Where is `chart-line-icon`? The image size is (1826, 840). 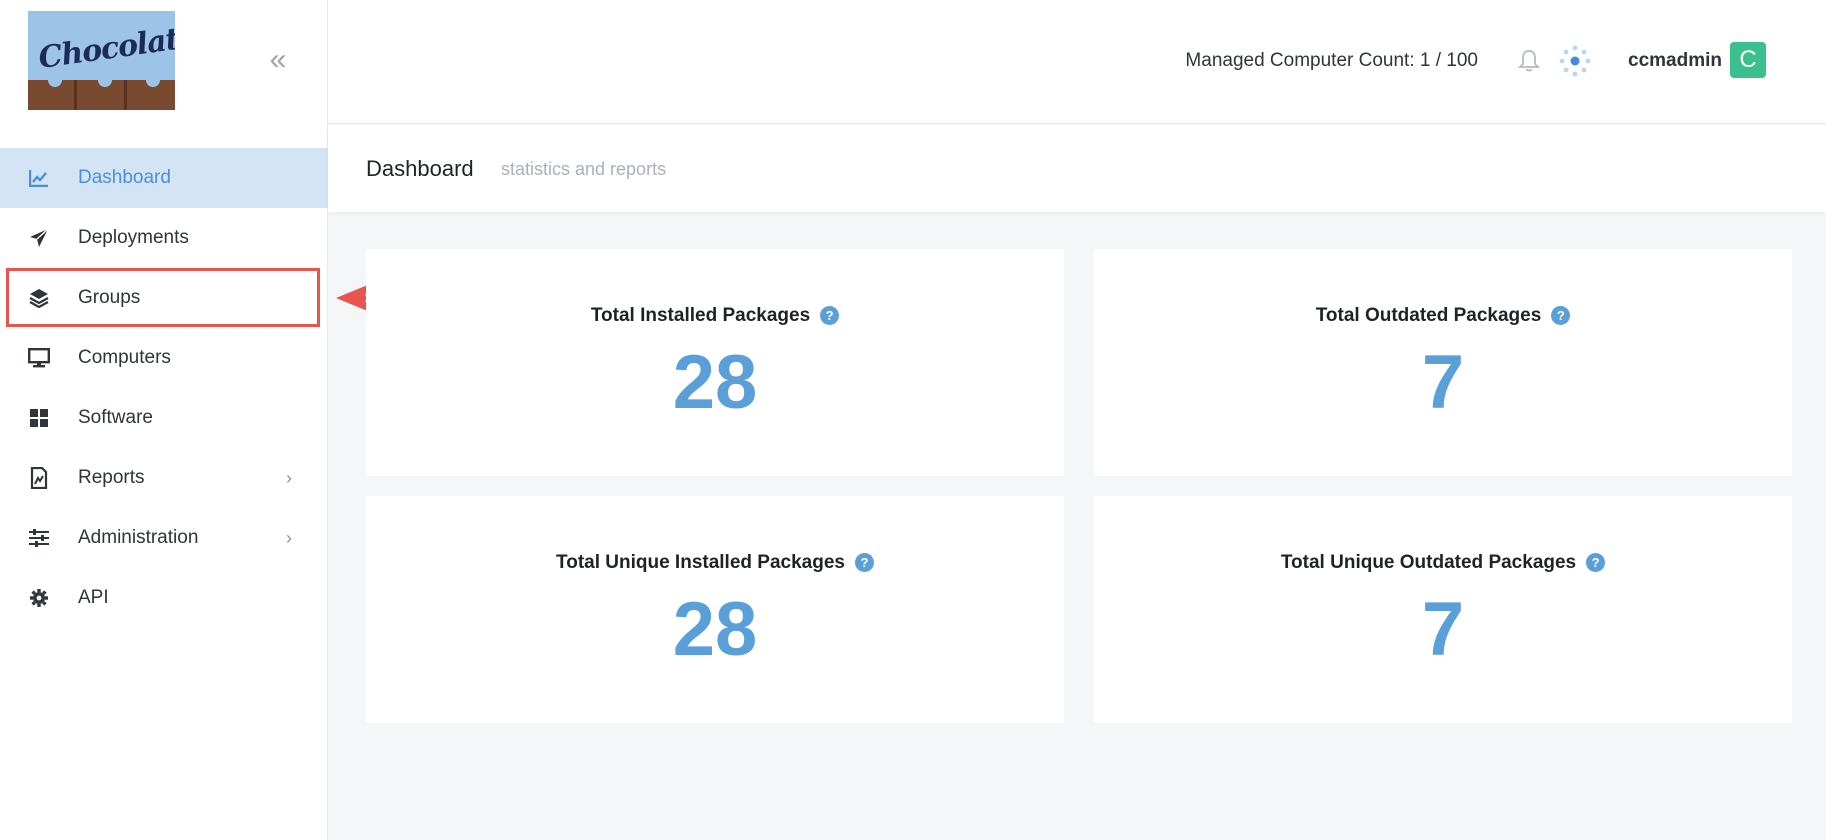 chart-line-icon is located at coordinates (39, 178).